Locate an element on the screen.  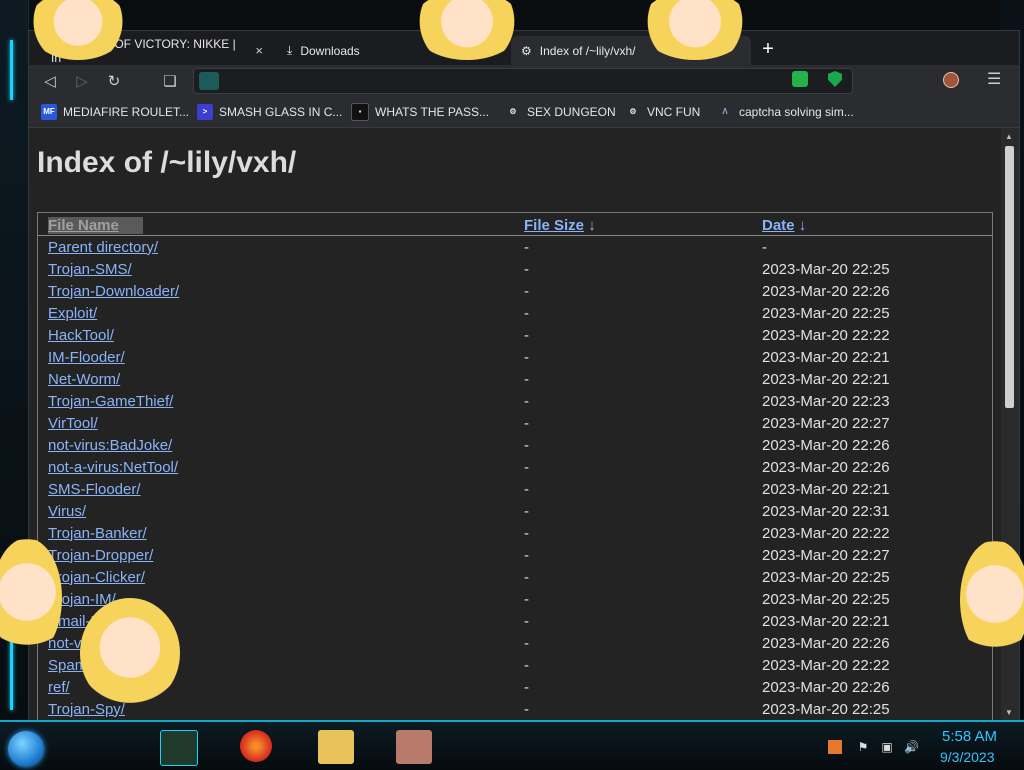
file-link: SMS-Flooder/ is located at coordinates (94, 489).